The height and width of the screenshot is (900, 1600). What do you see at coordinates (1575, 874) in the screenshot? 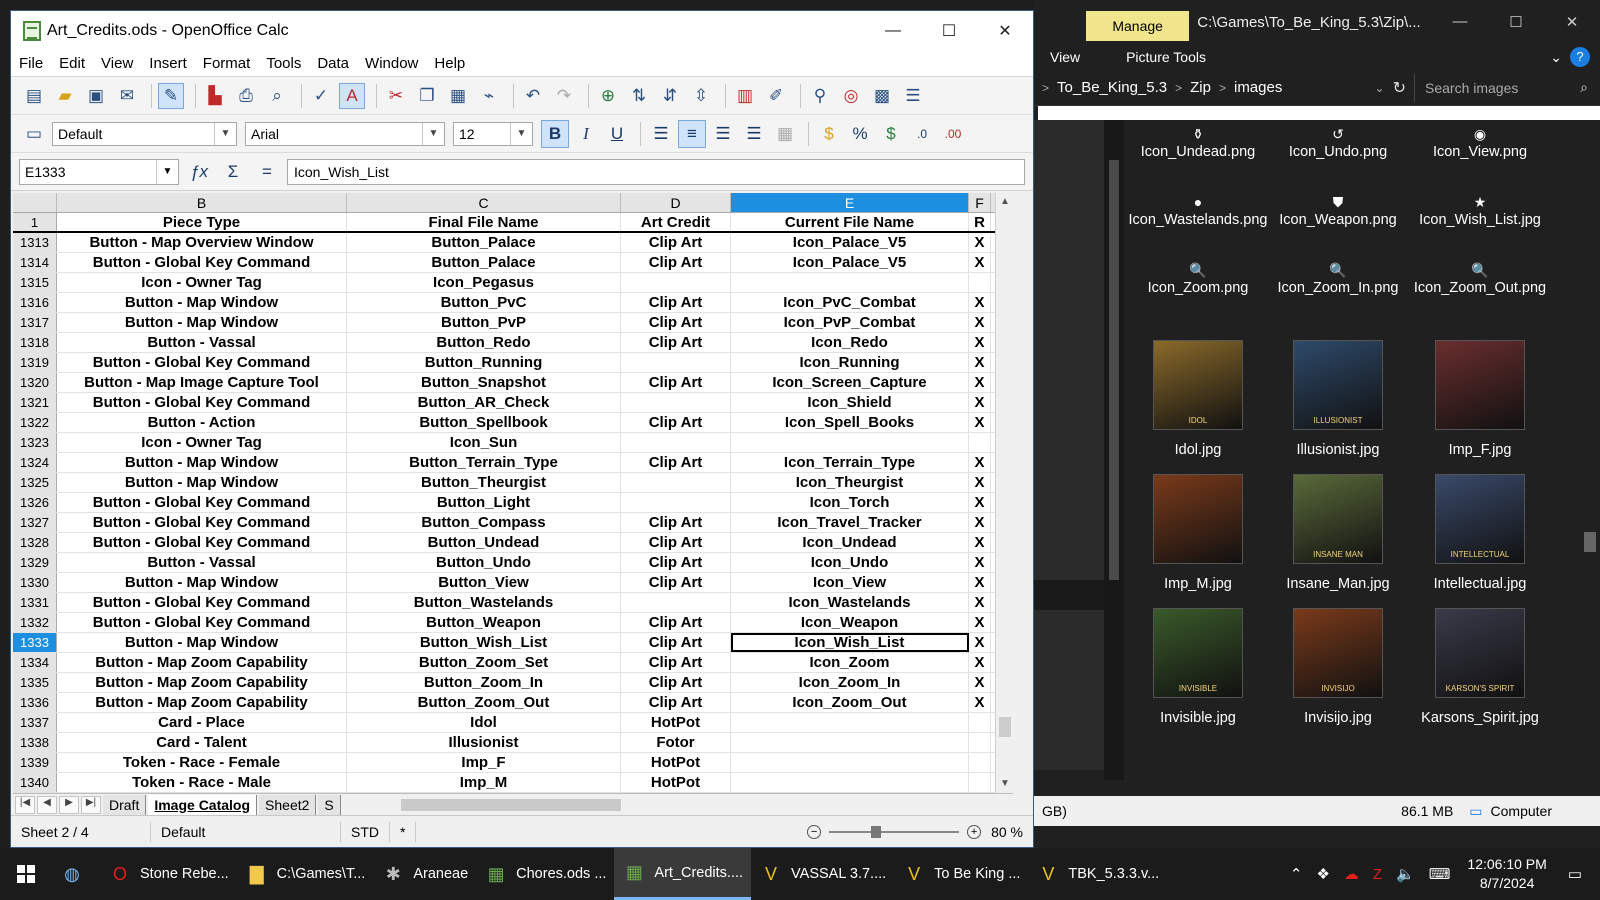
I see `notifications-icon: ▭` at bounding box center [1575, 874].